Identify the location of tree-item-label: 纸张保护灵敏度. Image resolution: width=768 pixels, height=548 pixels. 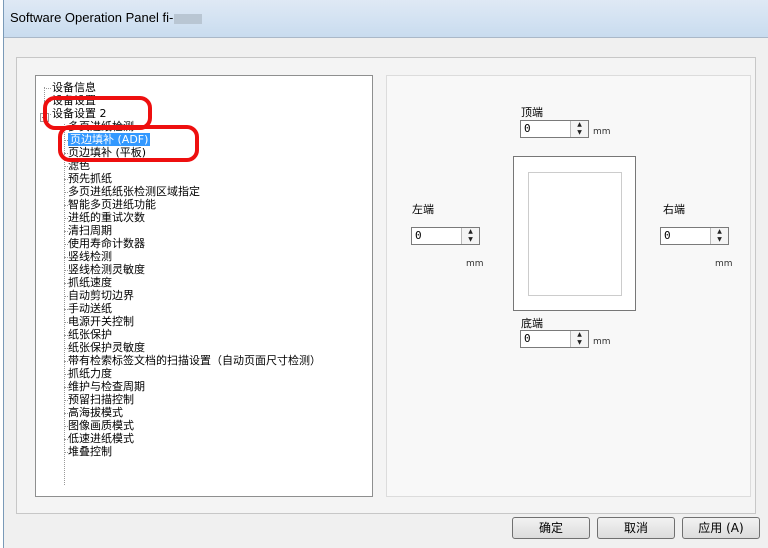
(106, 347).